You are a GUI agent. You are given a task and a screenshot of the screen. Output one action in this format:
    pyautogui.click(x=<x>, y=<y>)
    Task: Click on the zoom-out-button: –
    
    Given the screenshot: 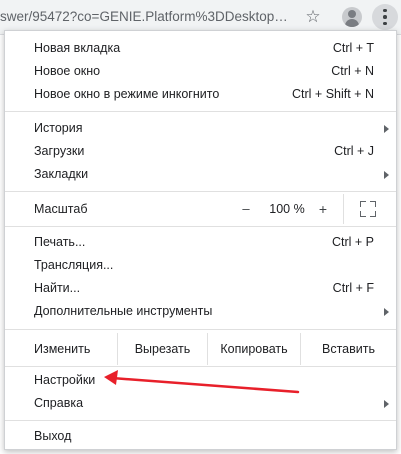 What is the action you would take?
    pyautogui.click(x=246, y=209)
    